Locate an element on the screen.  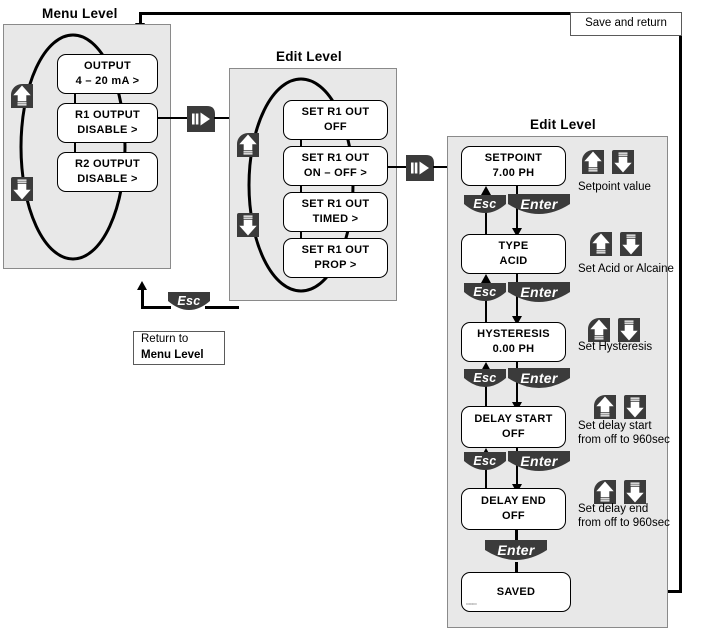
edit2-step-type-line1: TYPE is located at coordinates (513, 246).